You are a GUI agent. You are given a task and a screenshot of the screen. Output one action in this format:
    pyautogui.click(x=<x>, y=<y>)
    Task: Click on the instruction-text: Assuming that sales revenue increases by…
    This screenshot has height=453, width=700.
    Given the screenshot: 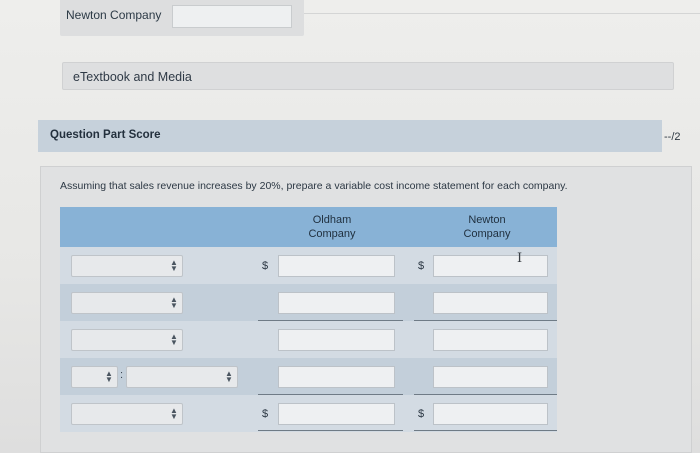 What is the action you would take?
    pyautogui.click(x=314, y=186)
    